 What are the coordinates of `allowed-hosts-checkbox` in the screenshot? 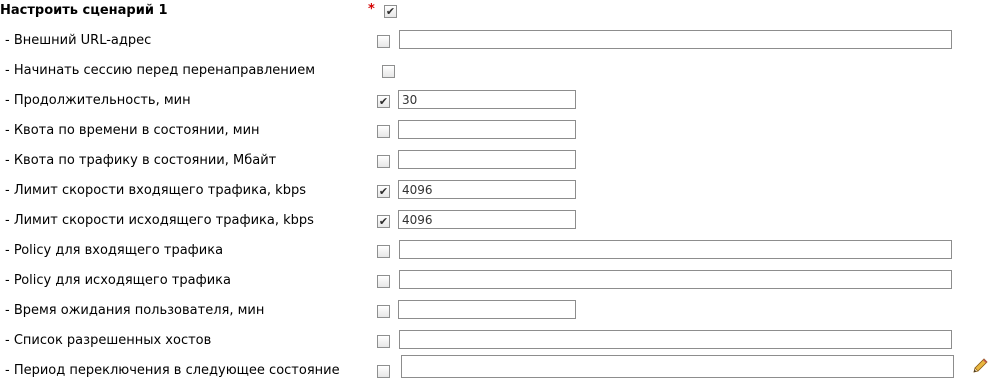 It's located at (383, 341).